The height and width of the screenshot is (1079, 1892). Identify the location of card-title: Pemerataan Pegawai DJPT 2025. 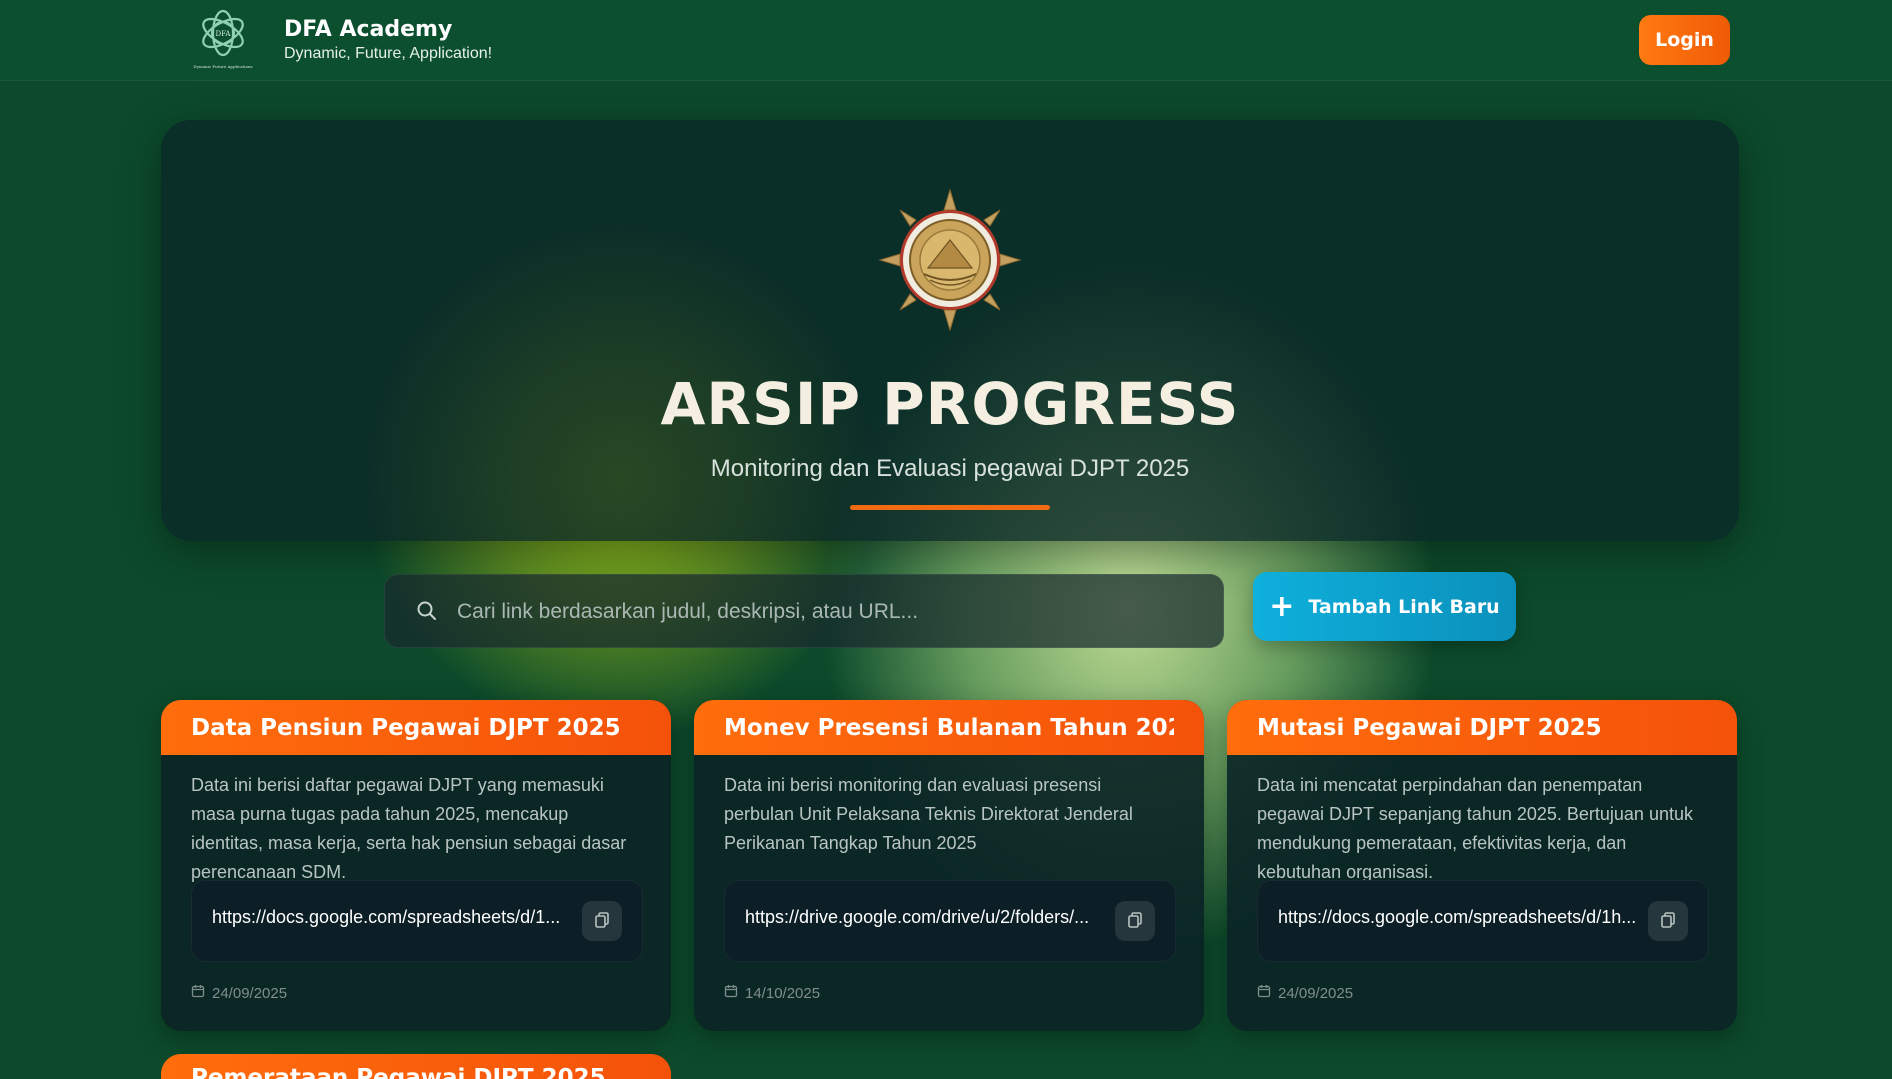
(398, 1072).